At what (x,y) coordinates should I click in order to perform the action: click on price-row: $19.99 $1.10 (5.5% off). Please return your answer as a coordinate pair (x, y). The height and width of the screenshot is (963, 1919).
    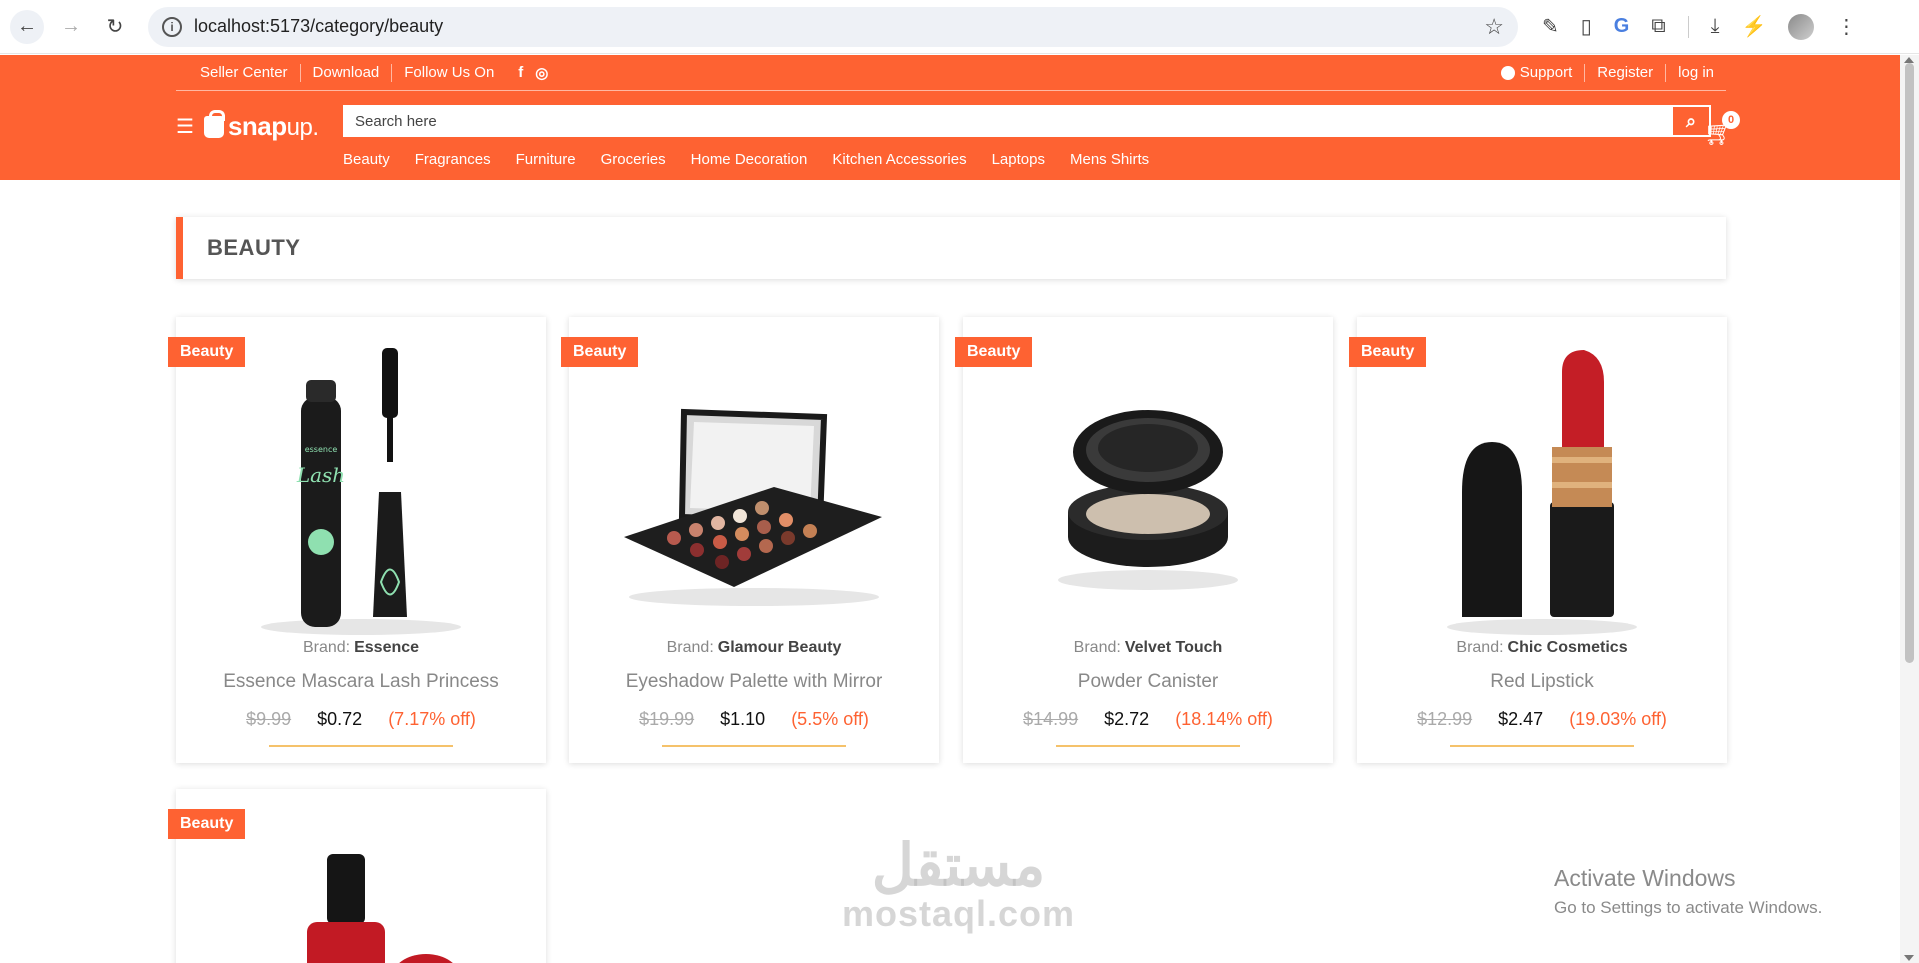
    Looking at the image, I should click on (754, 719).